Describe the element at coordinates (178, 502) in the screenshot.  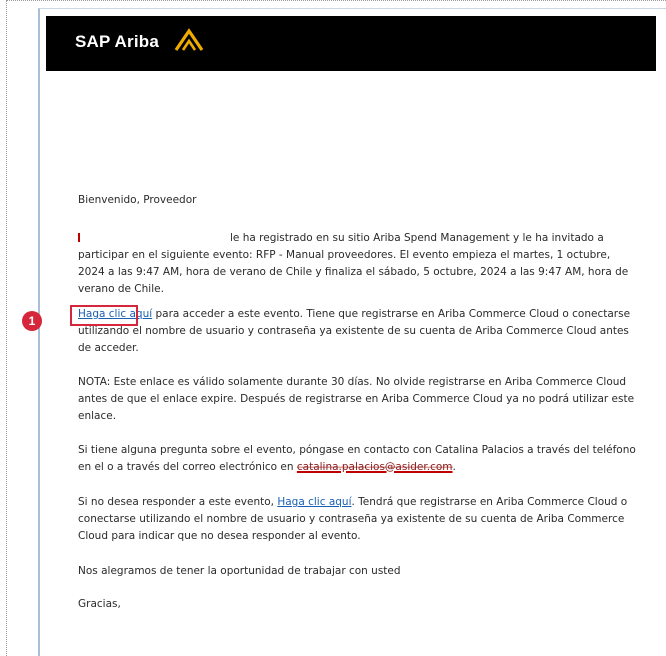
I see `decline-text: Si no desea responder a este evento,` at that location.